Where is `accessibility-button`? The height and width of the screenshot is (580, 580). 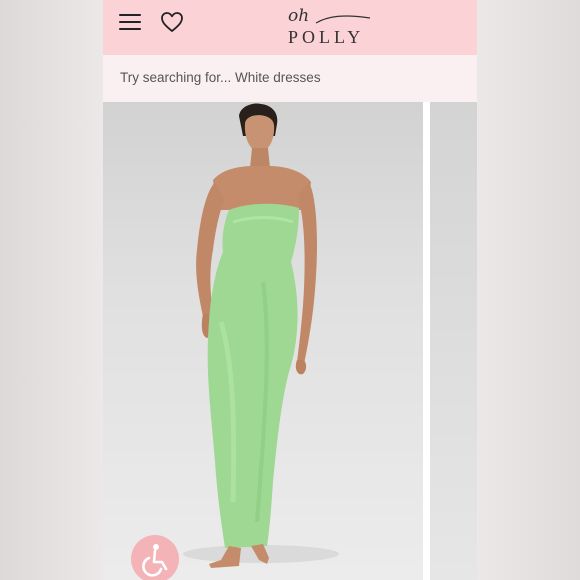
accessibility-button is located at coordinates (155, 557).